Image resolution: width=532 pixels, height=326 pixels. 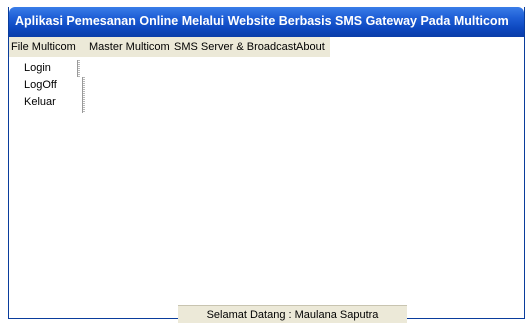 I want to click on status-bar: Selamat Datang : Maulana Saputra, so click(x=292, y=314).